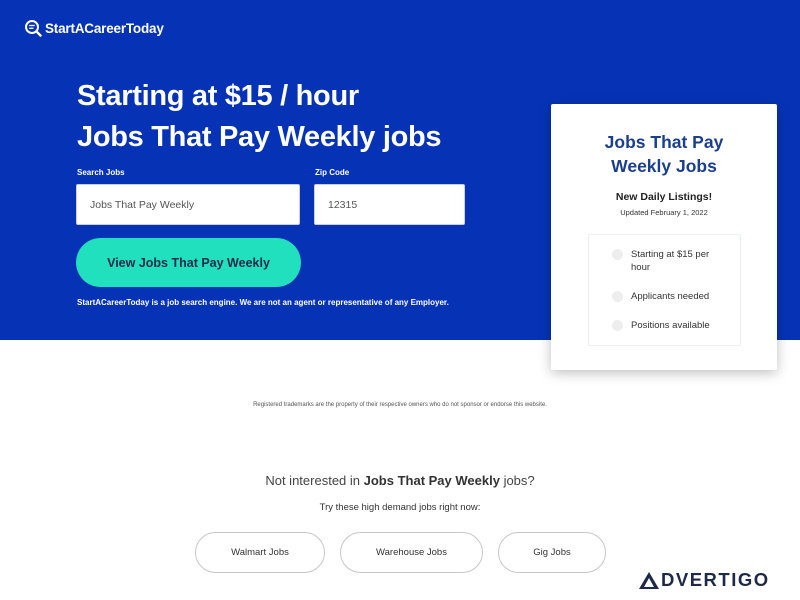 This screenshot has height=600, width=800. Describe the element at coordinates (218, 96) in the screenshot. I see `headline-line-1: Starting at $15 / hour` at that location.